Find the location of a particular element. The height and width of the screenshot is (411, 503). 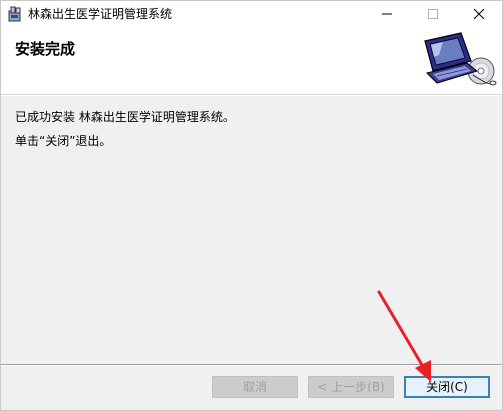

button-bar: 取消 < 上一步(B) 关闭(C) is located at coordinates (251, 388).